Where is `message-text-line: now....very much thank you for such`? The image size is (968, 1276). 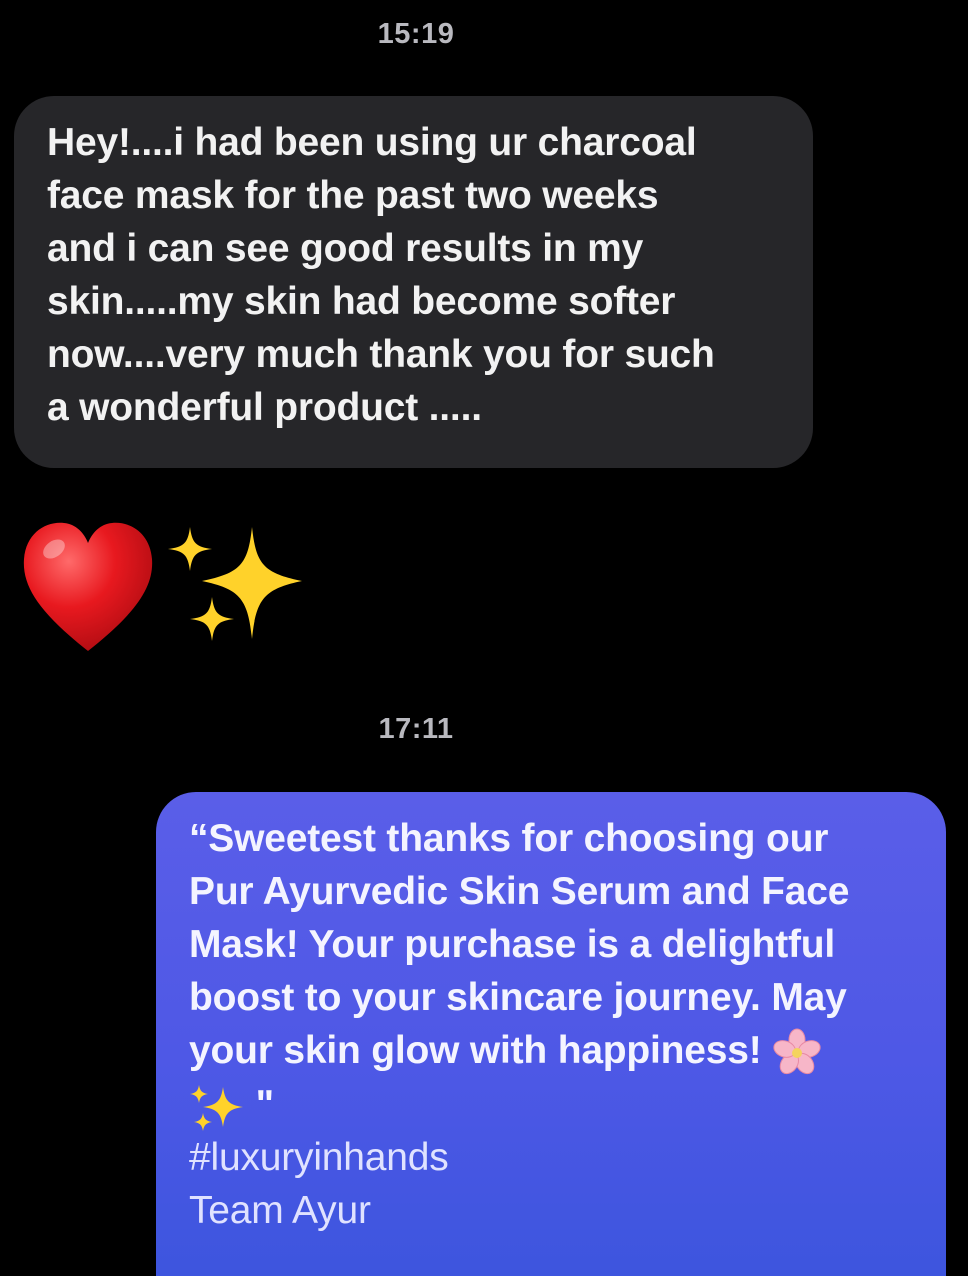
message-text-line: now....very much thank you for such is located at coordinates (381, 354).